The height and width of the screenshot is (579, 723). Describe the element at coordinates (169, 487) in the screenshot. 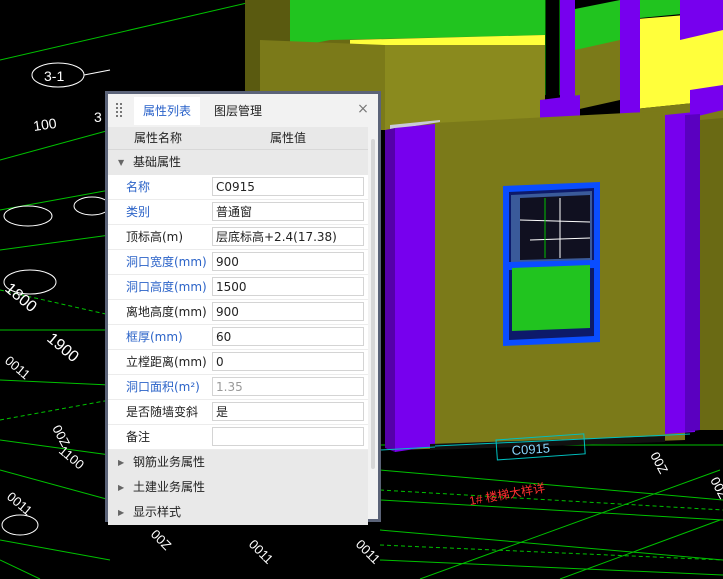

I see `group-label: 土建业务属性` at that location.